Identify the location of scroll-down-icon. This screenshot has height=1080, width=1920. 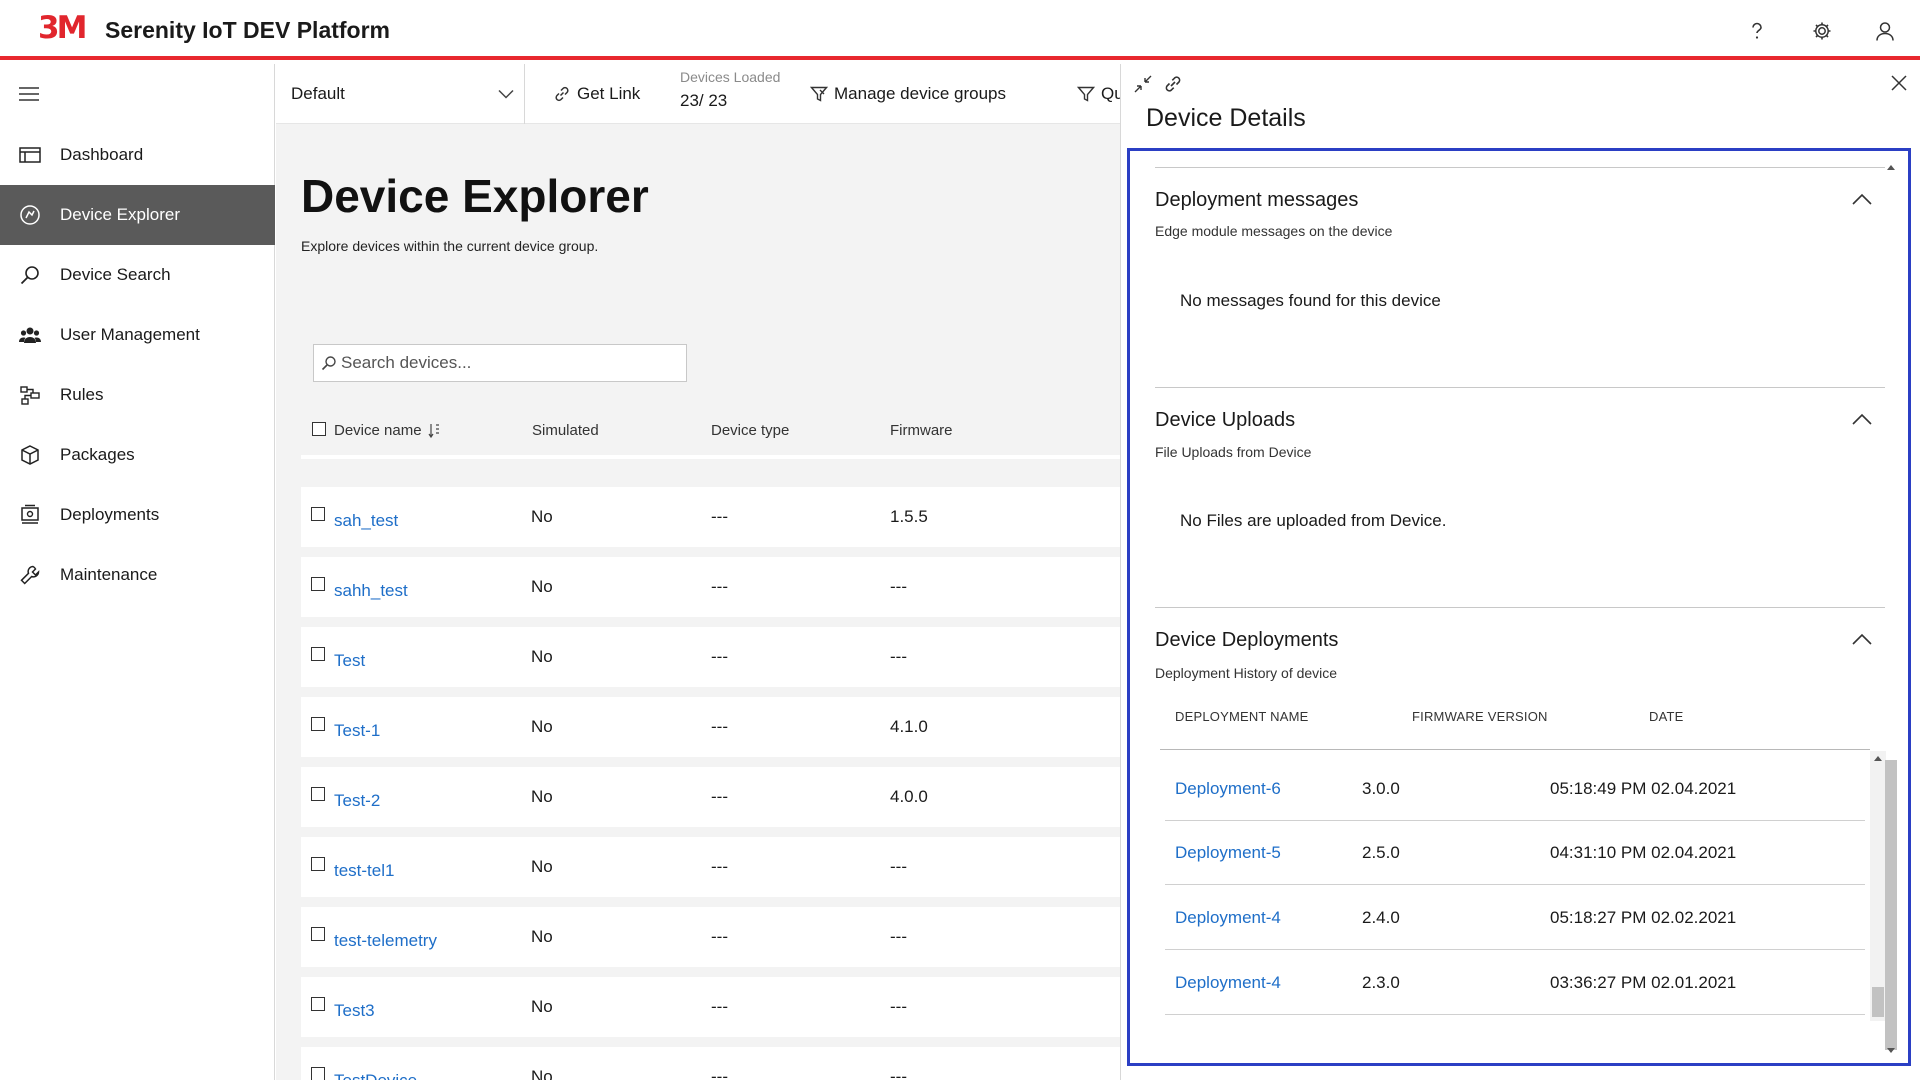
(1891, 1051).